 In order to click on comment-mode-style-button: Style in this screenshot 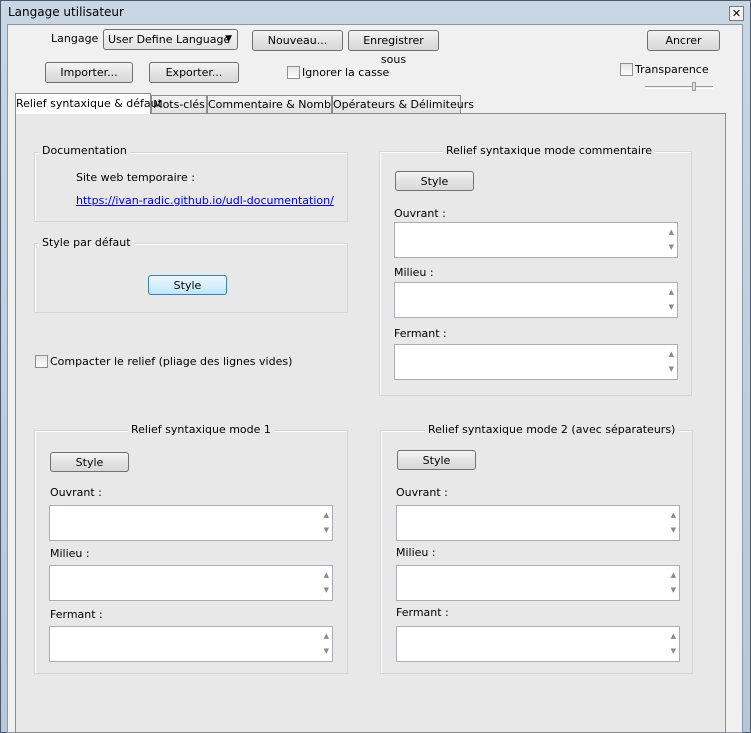, I will do `click(434, 181)`.